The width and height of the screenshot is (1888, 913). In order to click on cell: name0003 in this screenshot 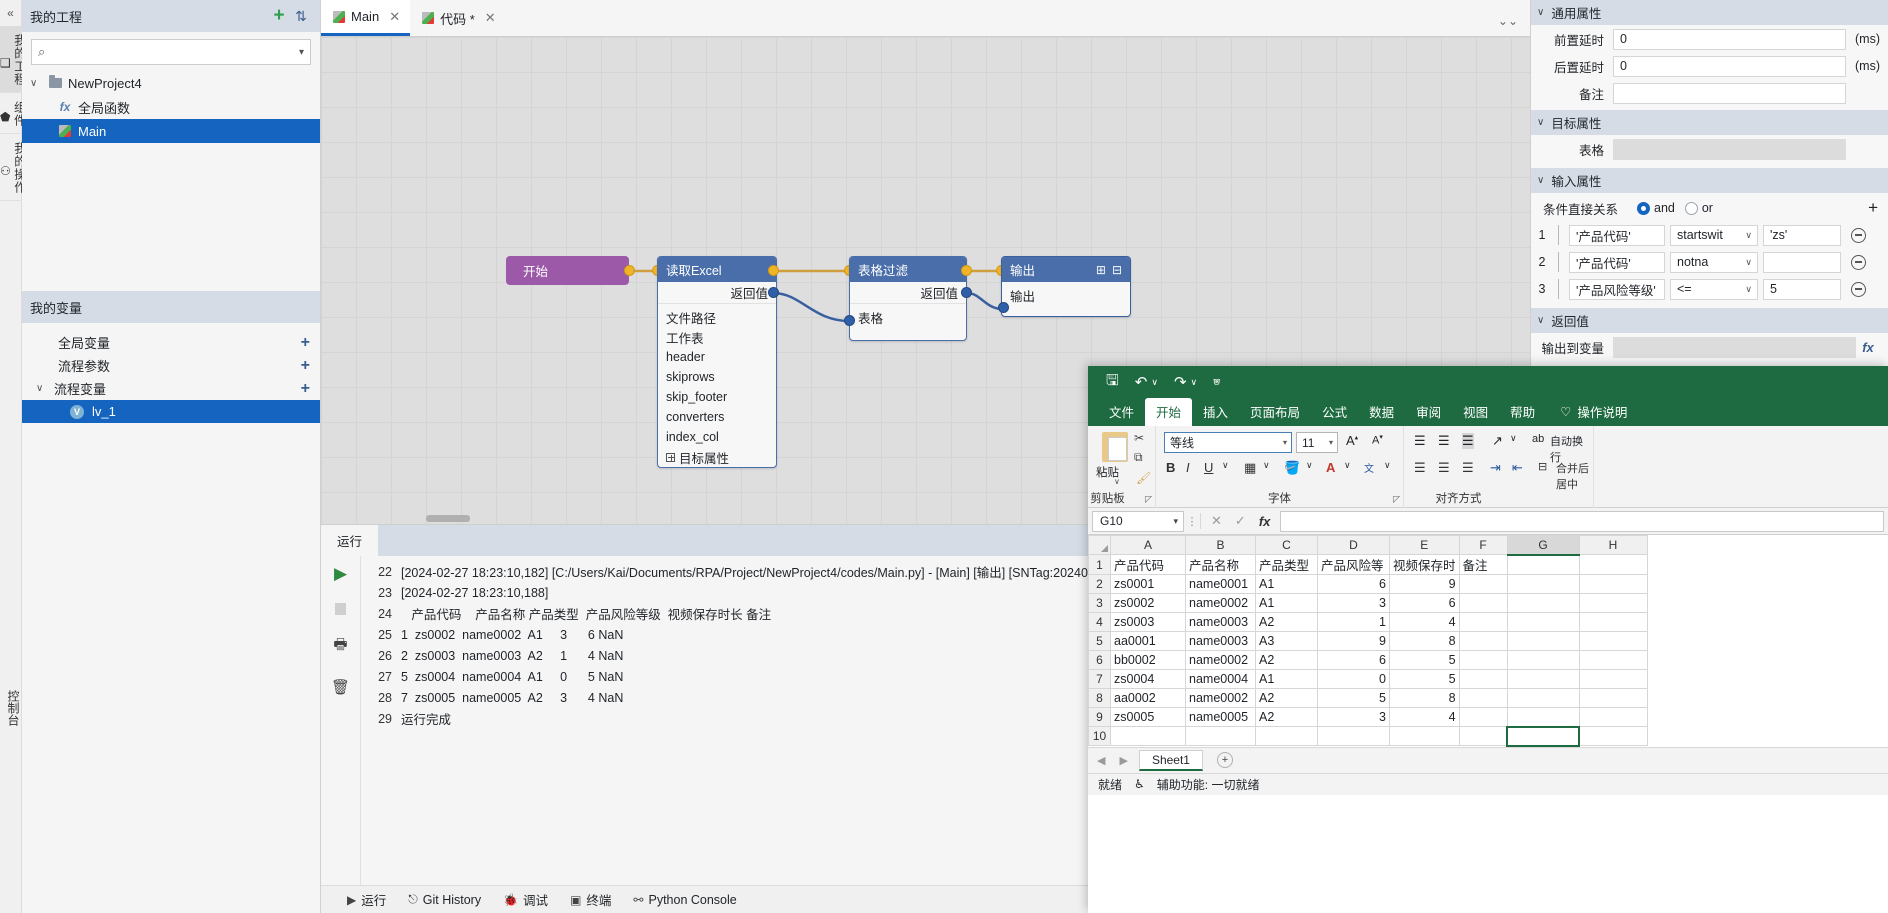, I will do `click(1220, 641)`.